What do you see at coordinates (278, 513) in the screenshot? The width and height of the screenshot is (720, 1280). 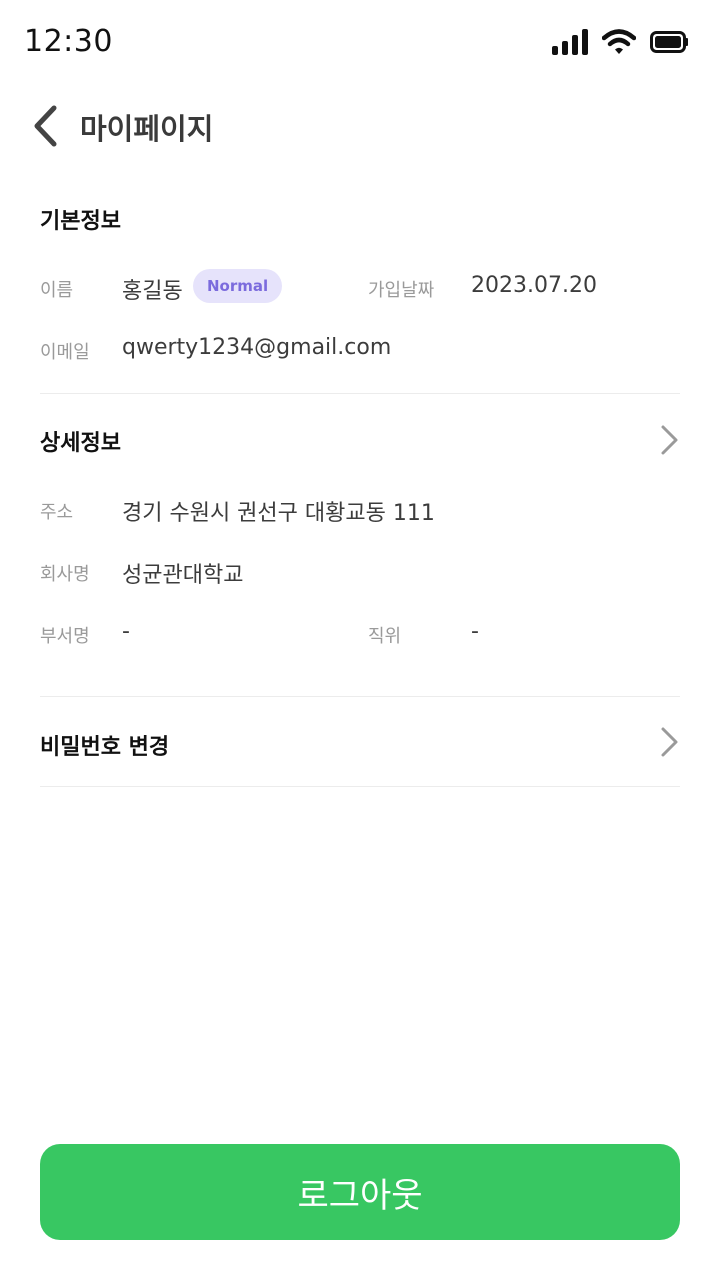 I see `address-value: 경기 수원시 권선구 대황교동 111` at bounding box center [278, 513].